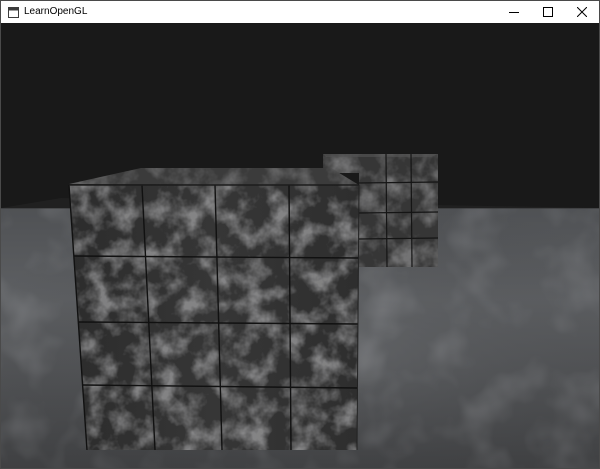  I want to click on close-button, so click(582, 12).